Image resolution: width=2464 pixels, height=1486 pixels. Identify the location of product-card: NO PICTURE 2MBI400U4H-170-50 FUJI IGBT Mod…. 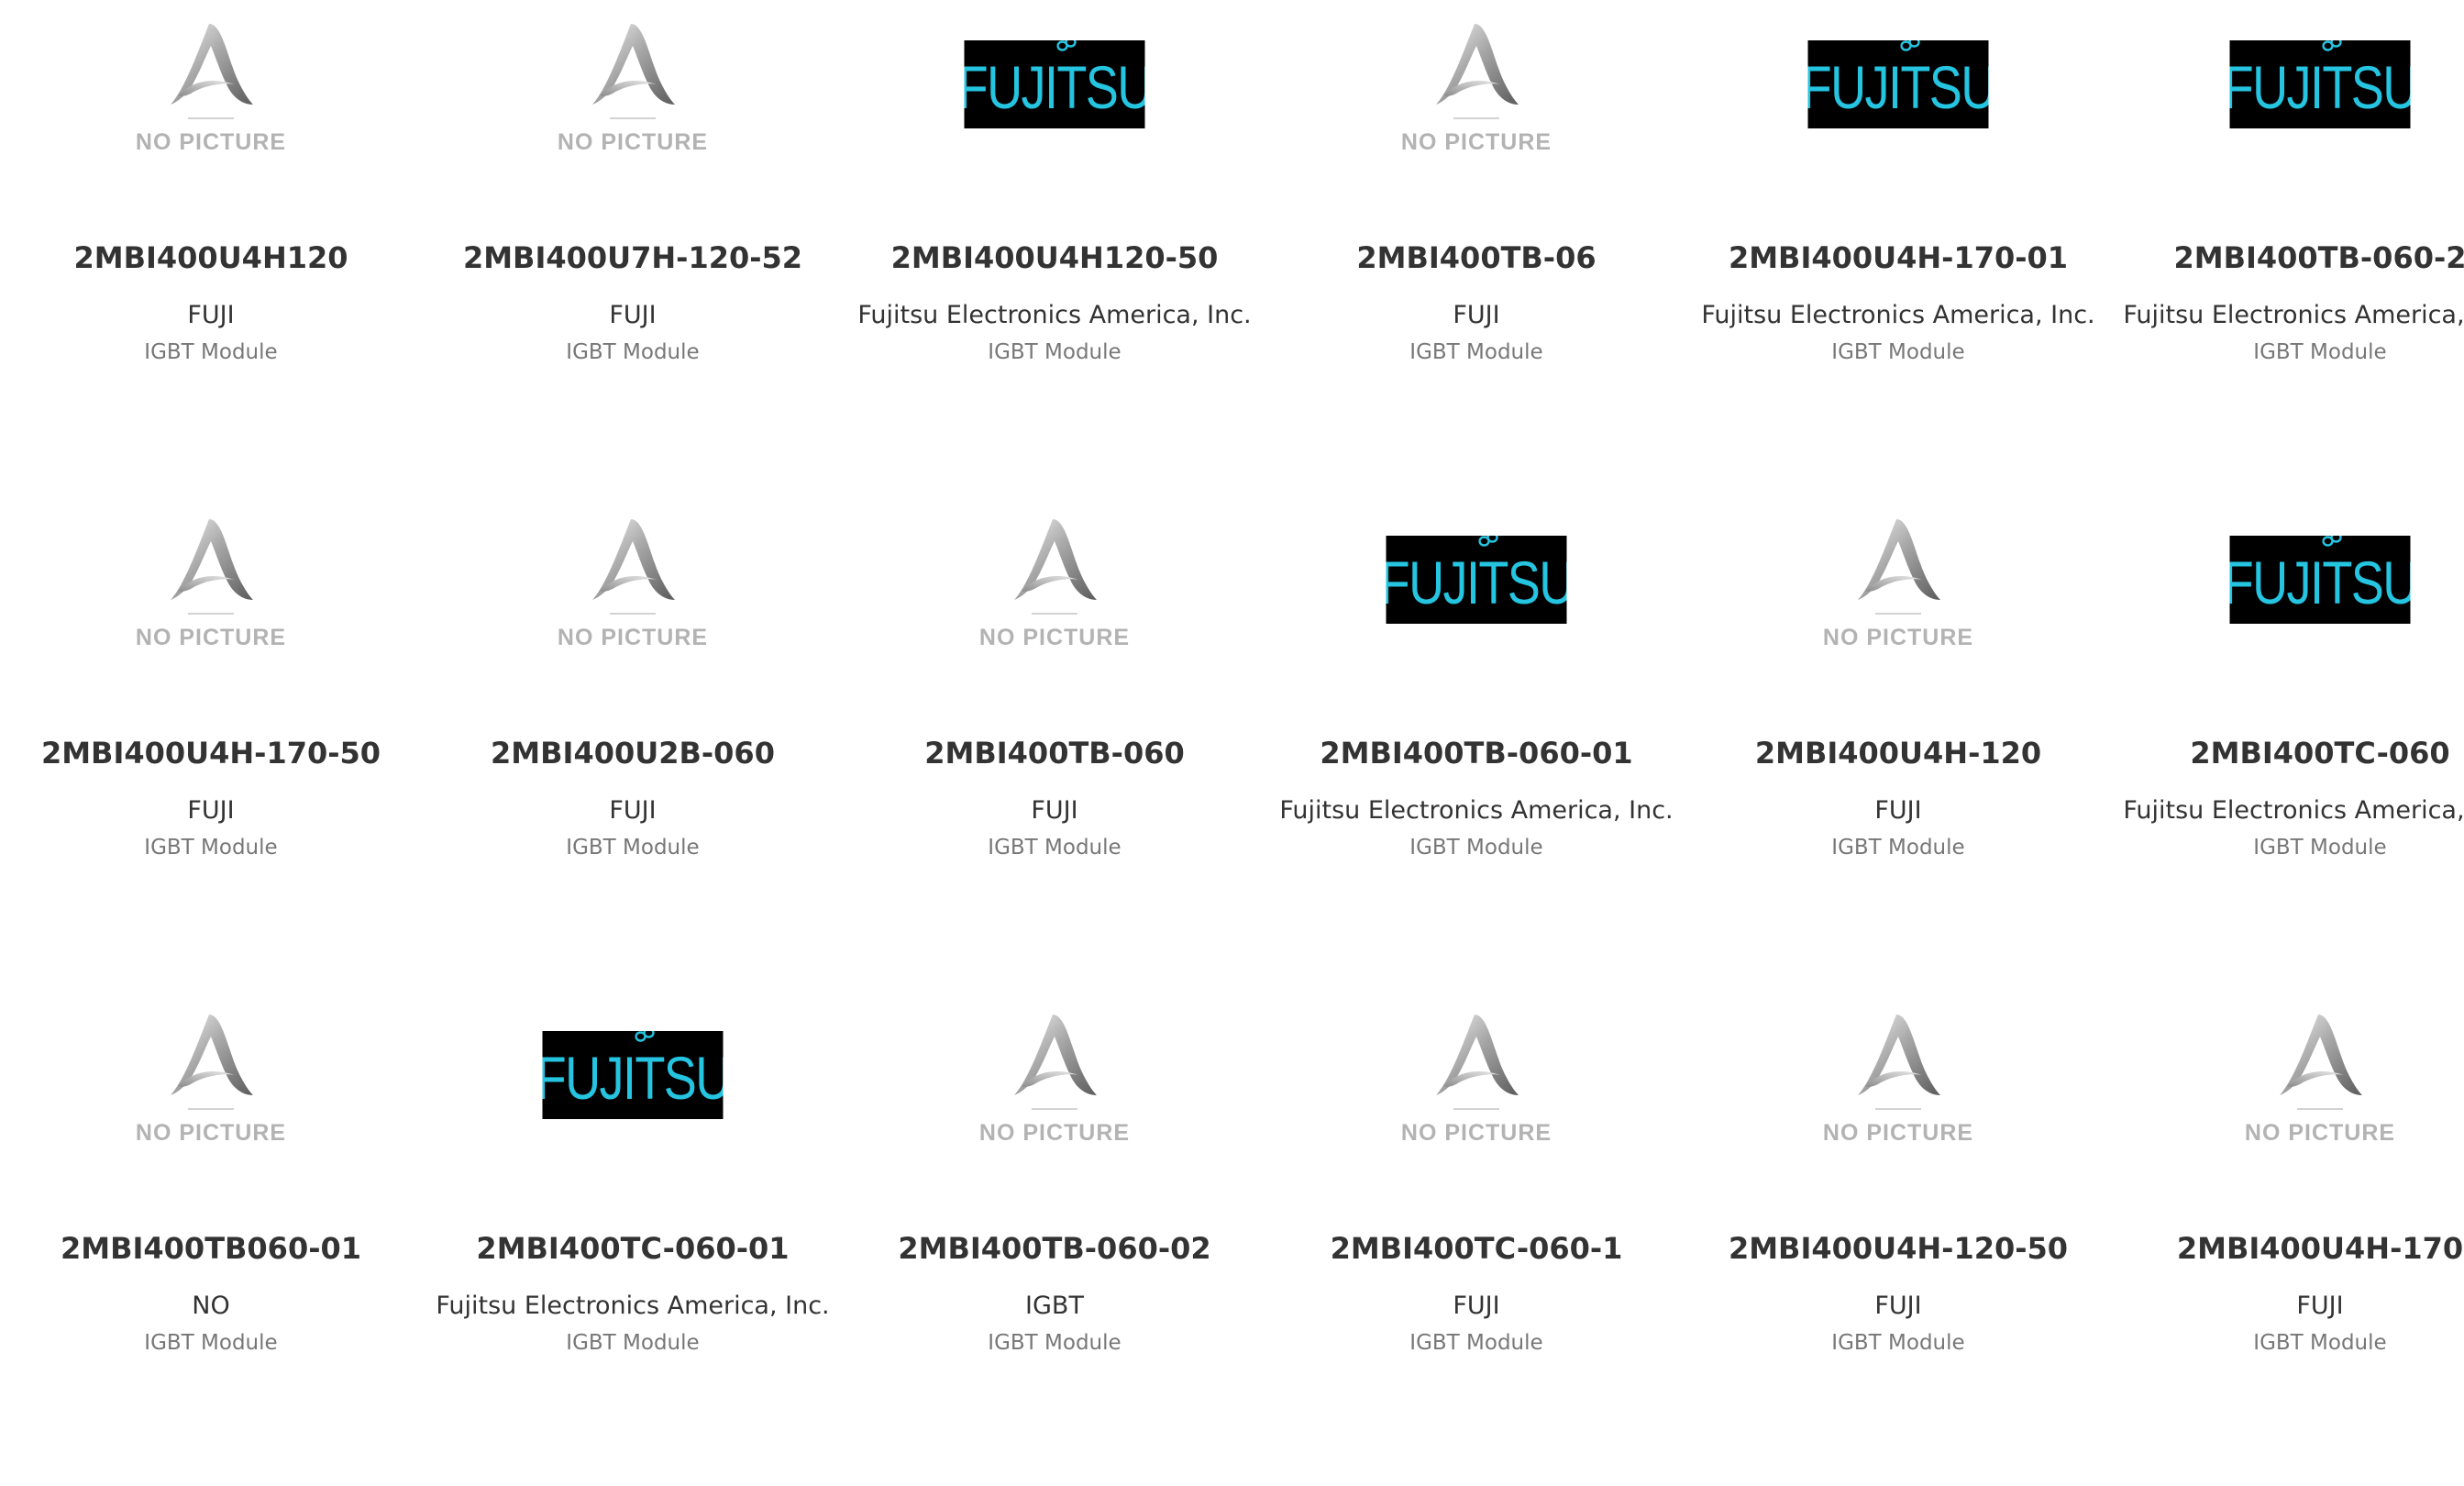
(211, 743).